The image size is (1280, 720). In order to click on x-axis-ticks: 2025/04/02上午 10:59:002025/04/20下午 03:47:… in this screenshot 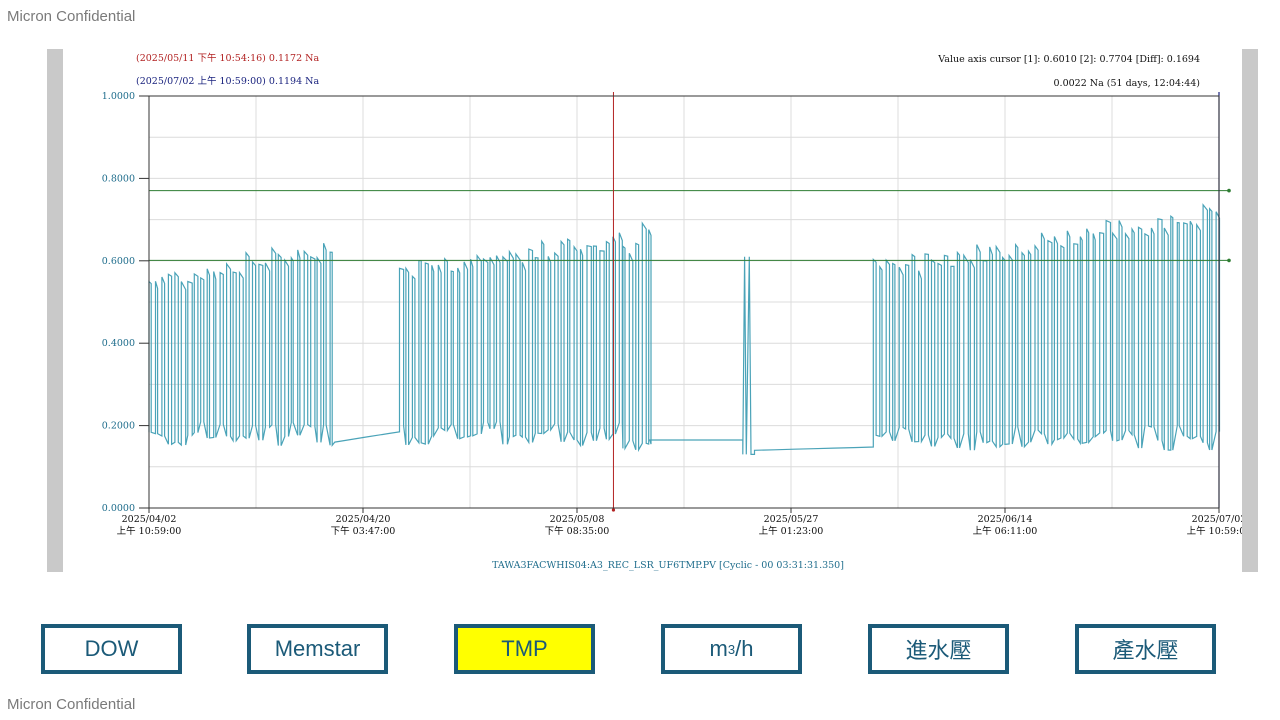, I will do `click(679, 522)`.